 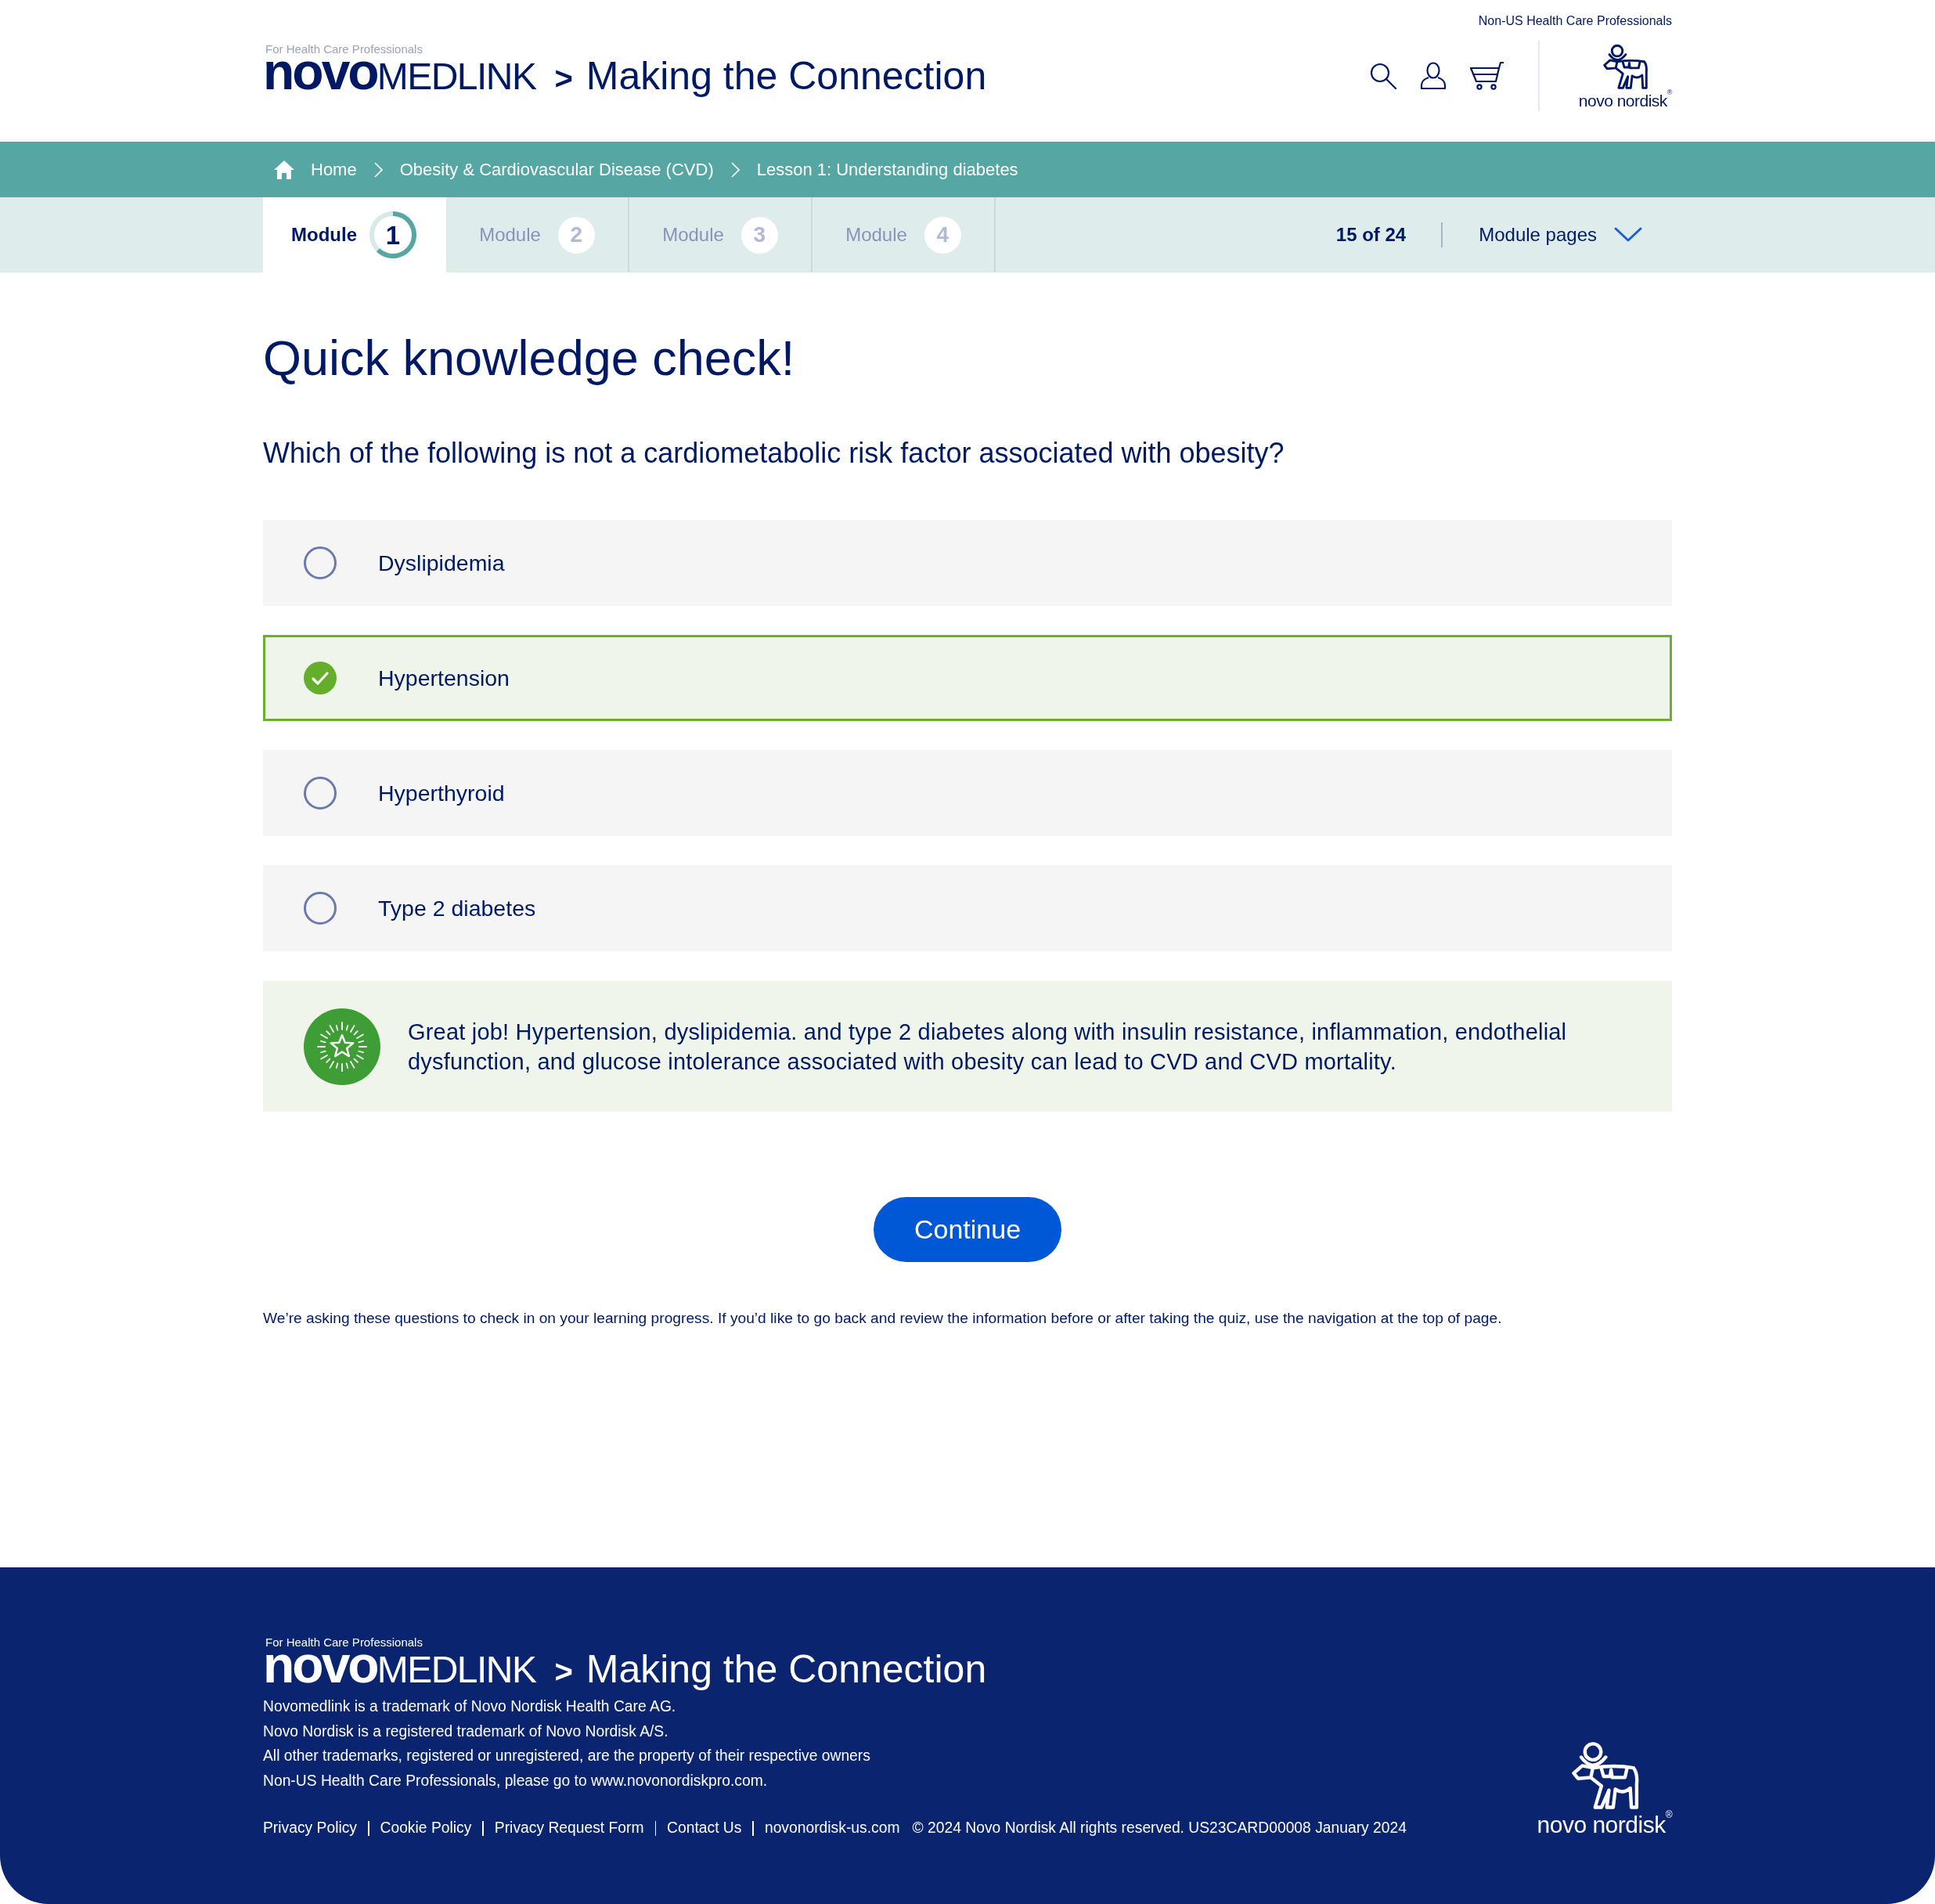 What do you see at coordinates (576, 235) in the screenshot?
I see `step-number: 2` at bounding box center [576, 235].